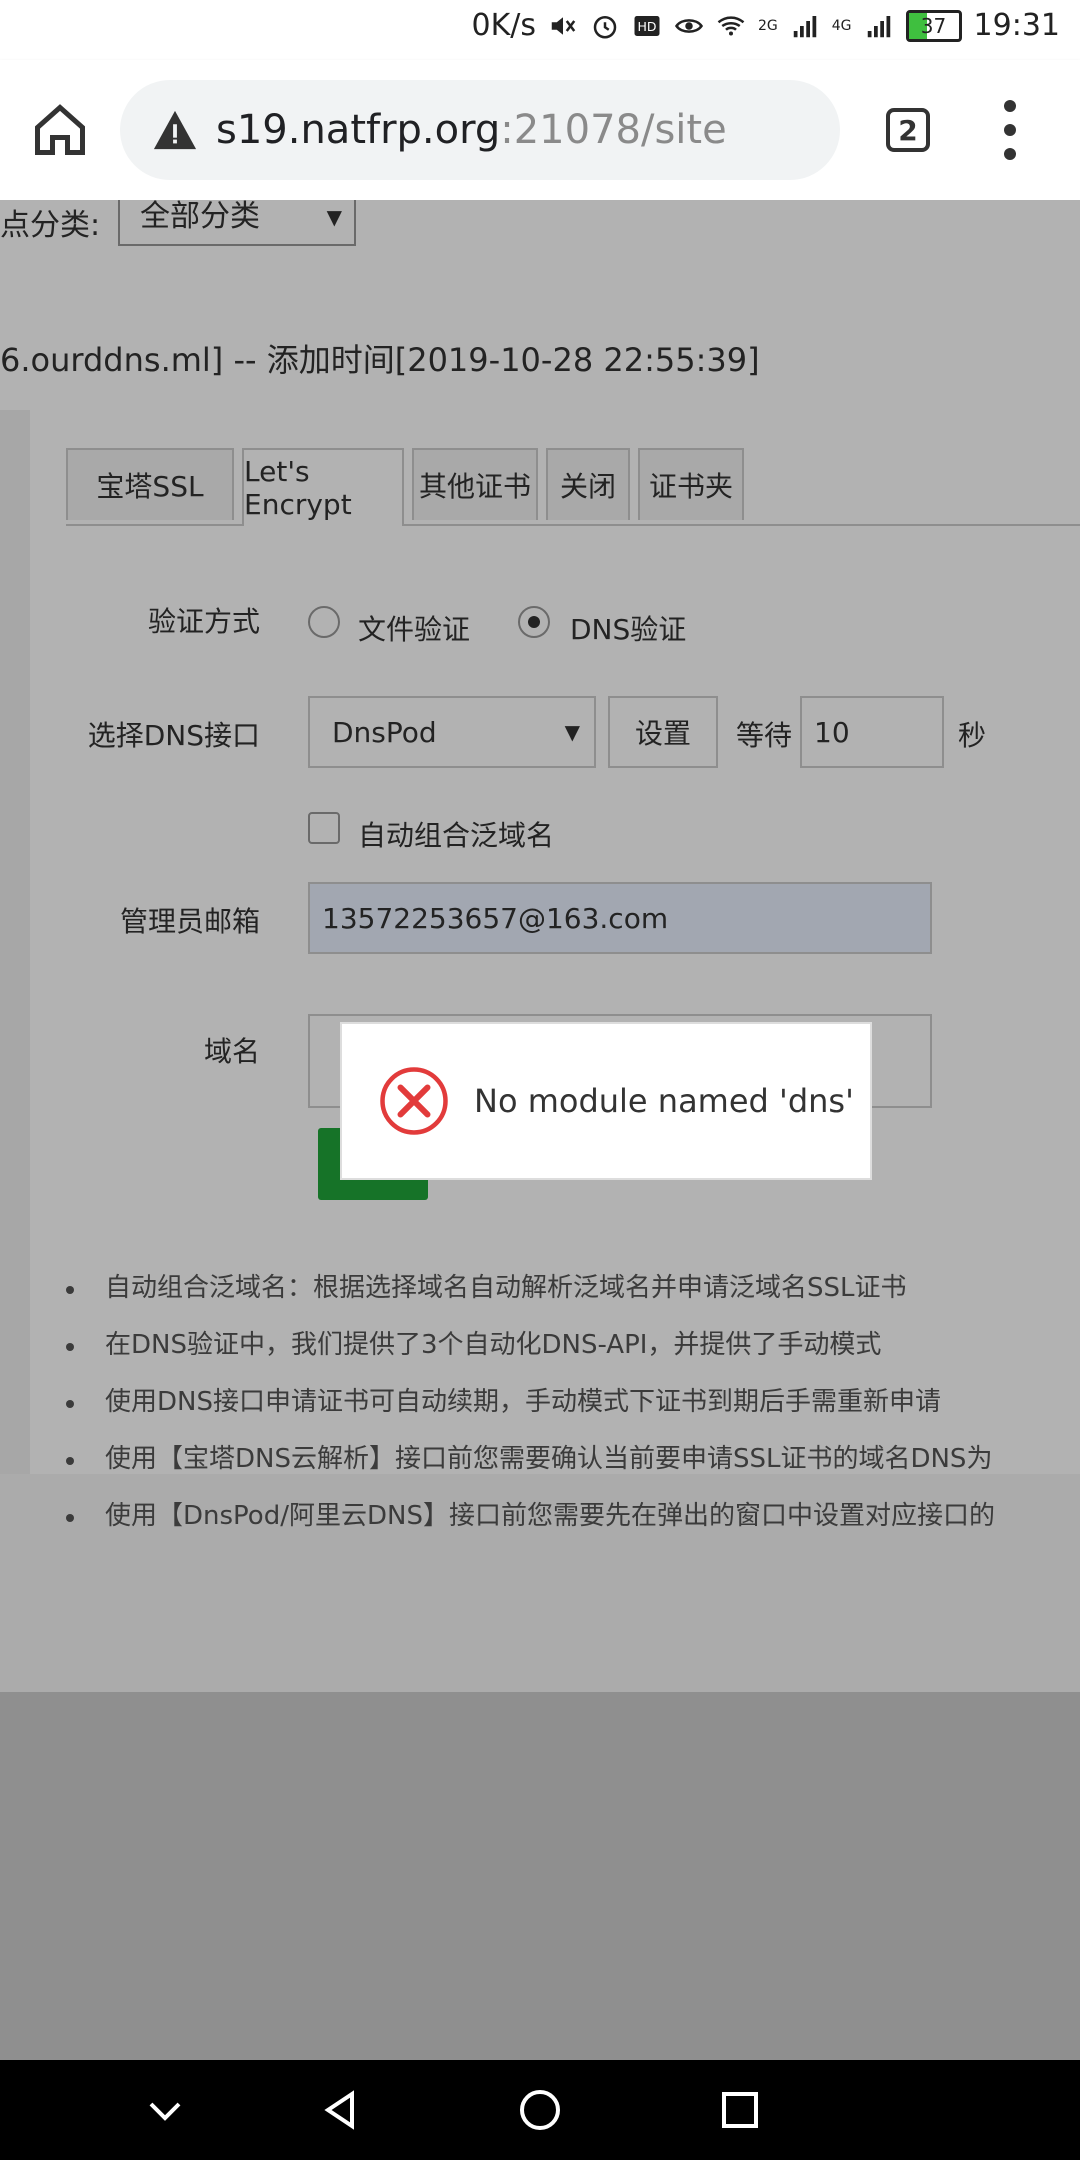 This screenshot has width=1080, height=2160. I want to click on warning-icon, so click(175, 130).